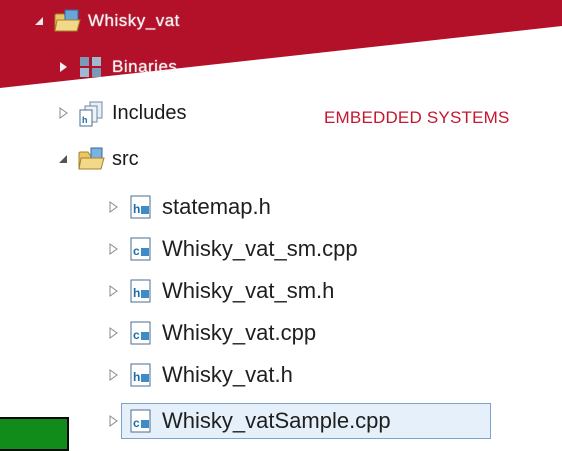 This screenshot has height=451, width=562. I want to click on tree-item-binaries: Binaries, so click(116, 67).